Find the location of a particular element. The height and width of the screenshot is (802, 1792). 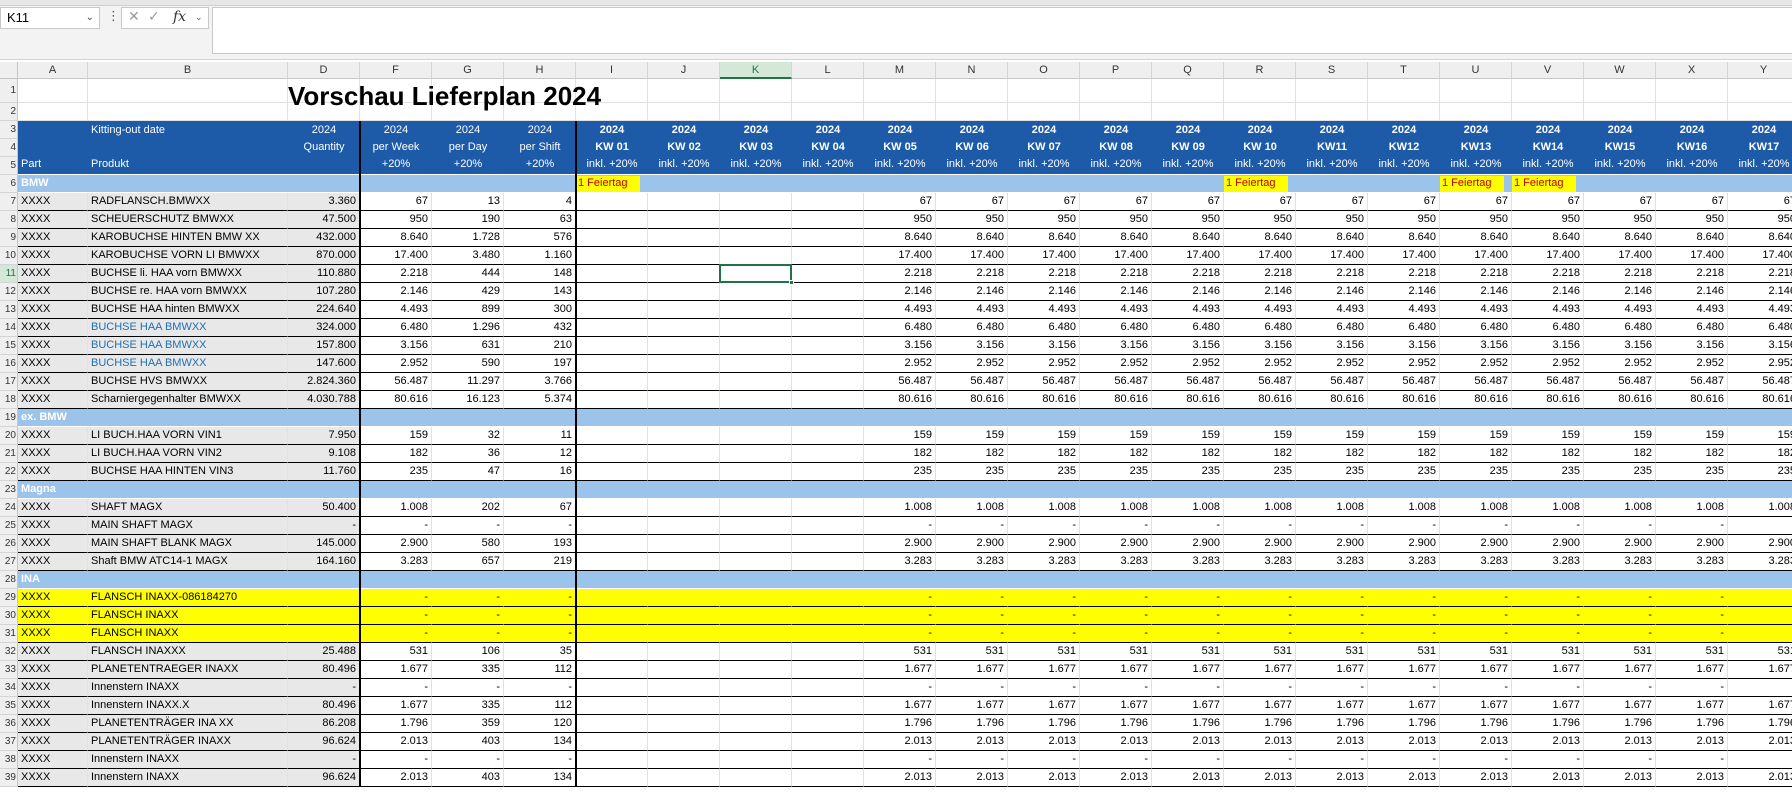

cell-b: PLANETENTRÄGER INA XX is located at coordinates (188, 724).